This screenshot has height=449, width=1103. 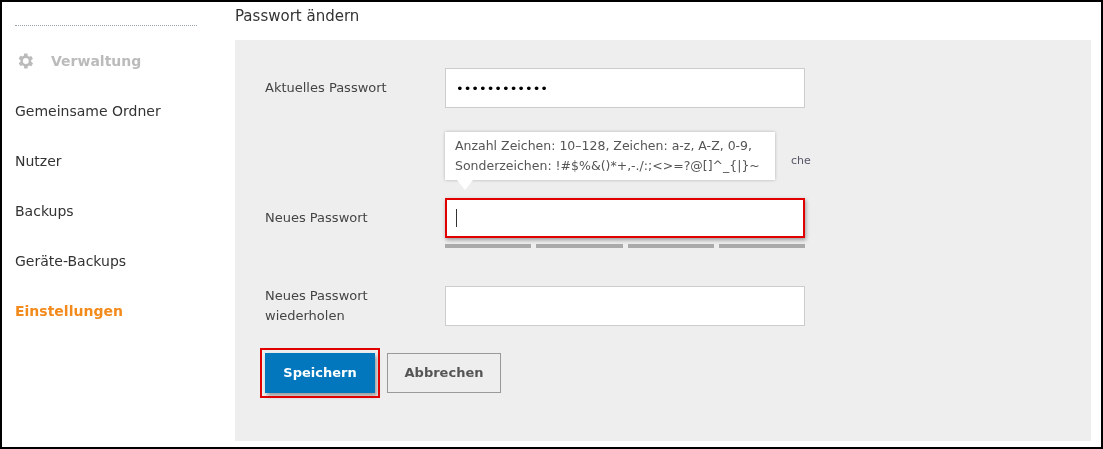 What do you see at coordinates (44, 211) in the screenshot?
I see `sidebar-item: Backups` at bounding box center [44, 211].